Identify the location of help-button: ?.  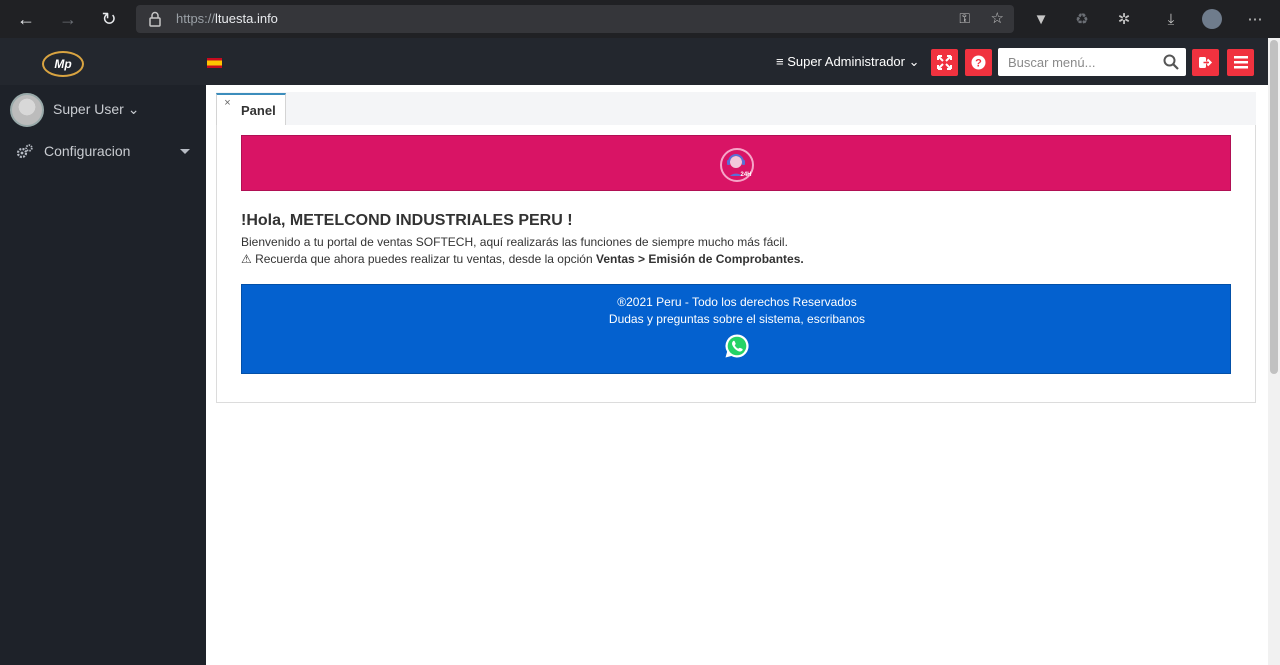
(978, 62).